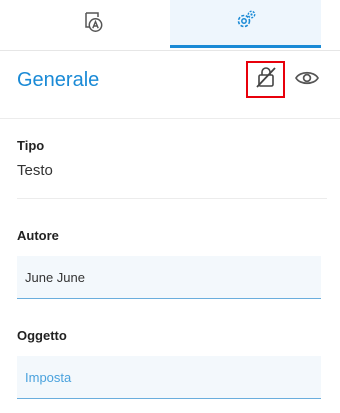 Image resolution: width=340 pixels, height=413 pixels. I want to click on eye-icon, so click(307, 80).